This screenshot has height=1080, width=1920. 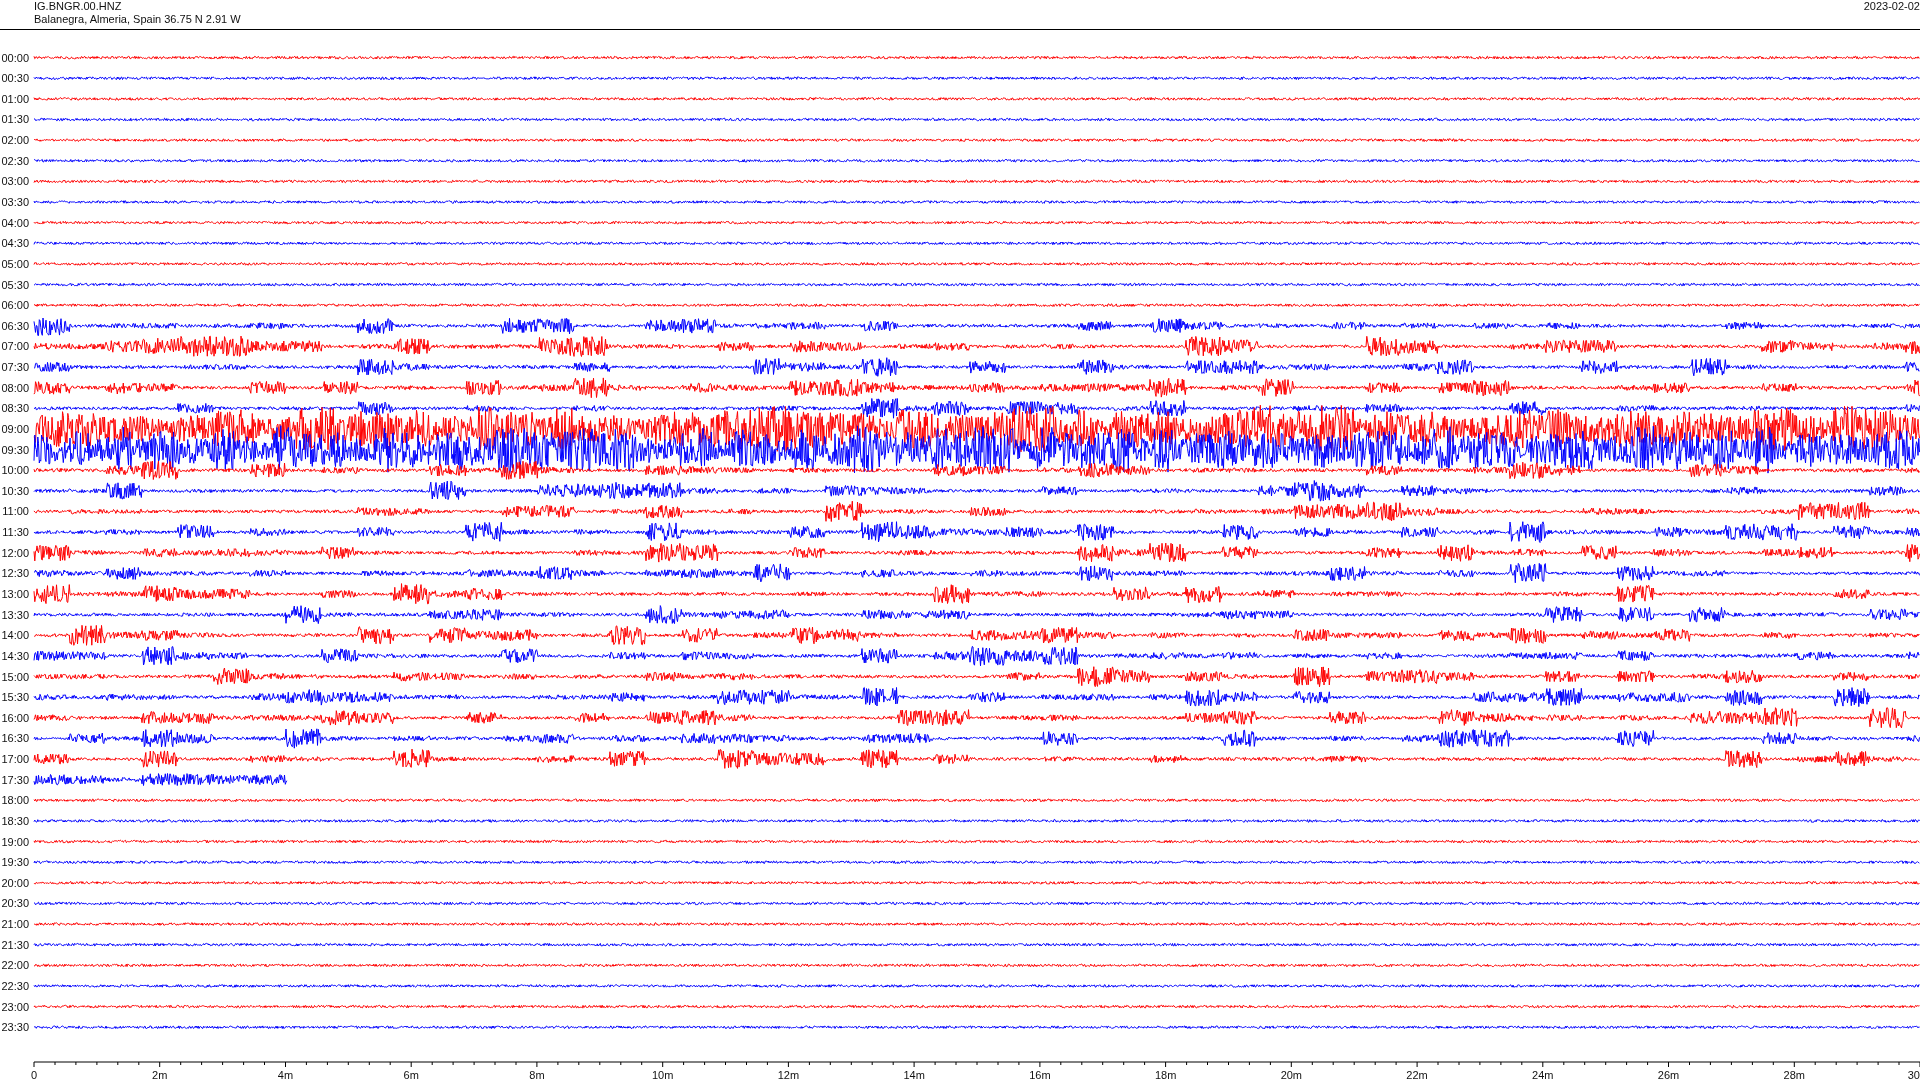 What do you see at coordinates (15, 903) in the screenshot?
I see `time-label: 20:30` at bounding box center [15, 903].